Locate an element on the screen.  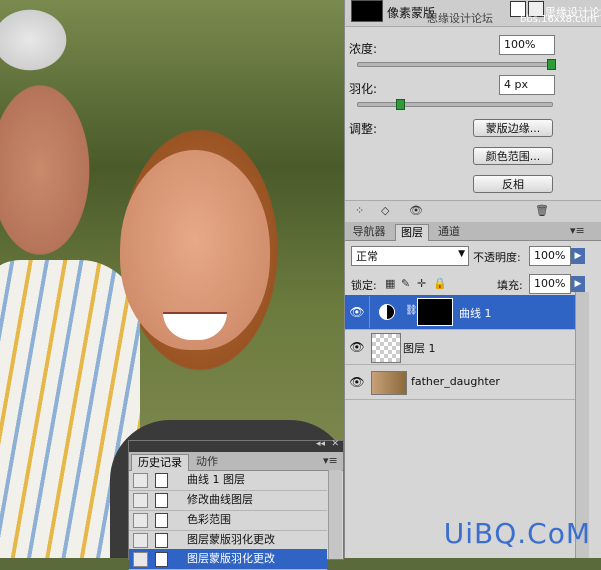
apply-mask-icon: ◇ is located at coordinates (385, 211).